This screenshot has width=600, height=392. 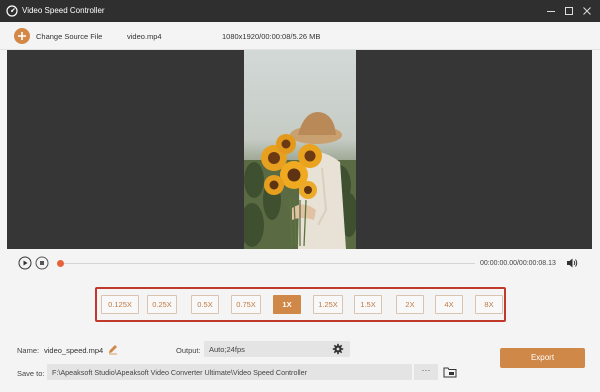 What do you see at coordinates (542, 358) in the screenshot?
I see `export-button: Export` at bounding box center [542, 358].